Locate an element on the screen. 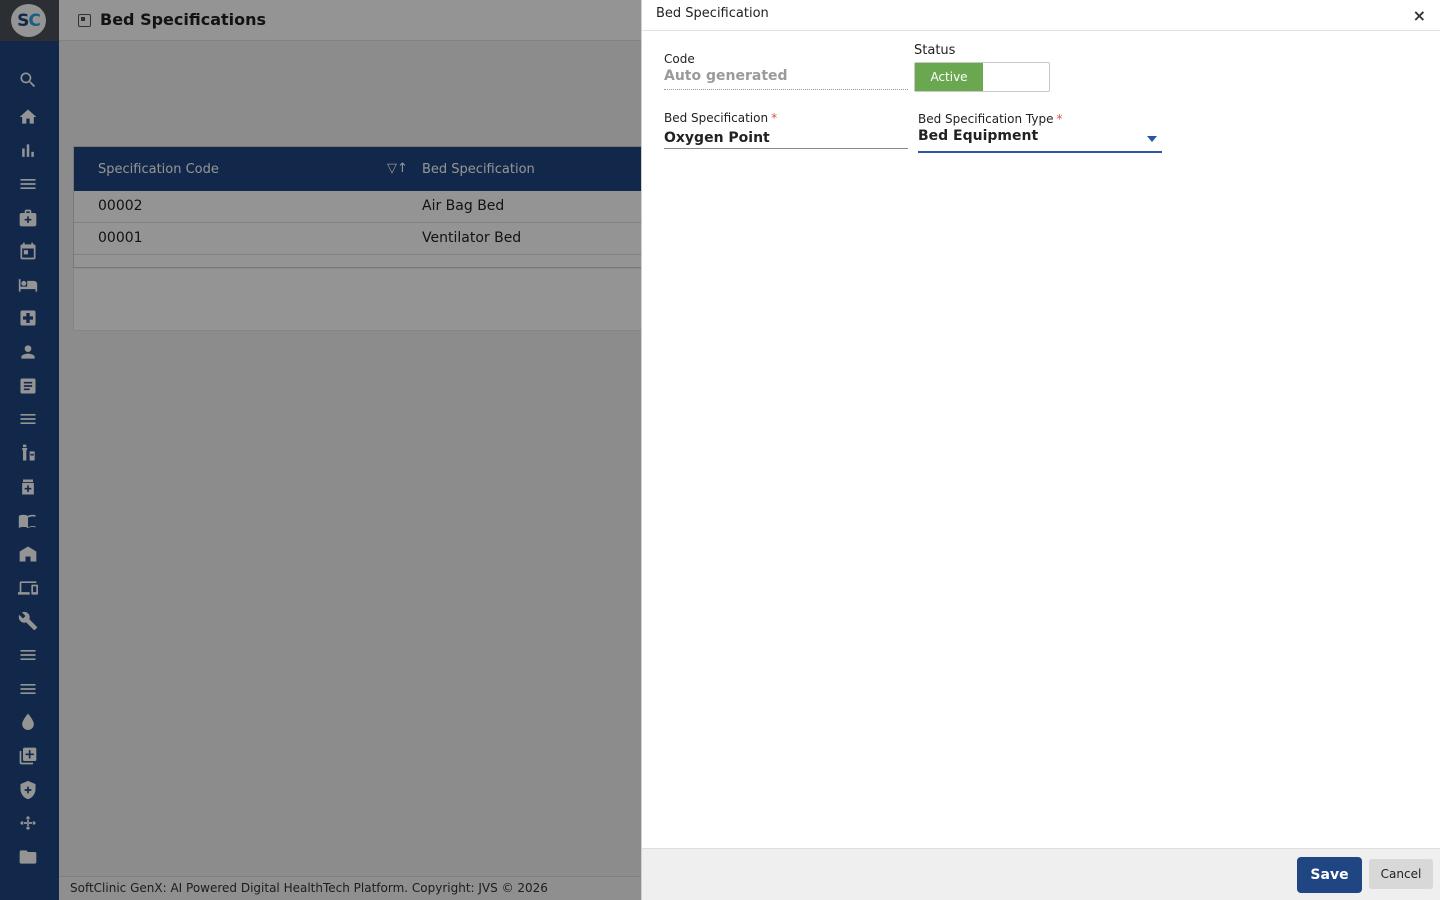 This screenshot has width=1440, height=900. status-label-text: Status is located at coordinates (935, 50).